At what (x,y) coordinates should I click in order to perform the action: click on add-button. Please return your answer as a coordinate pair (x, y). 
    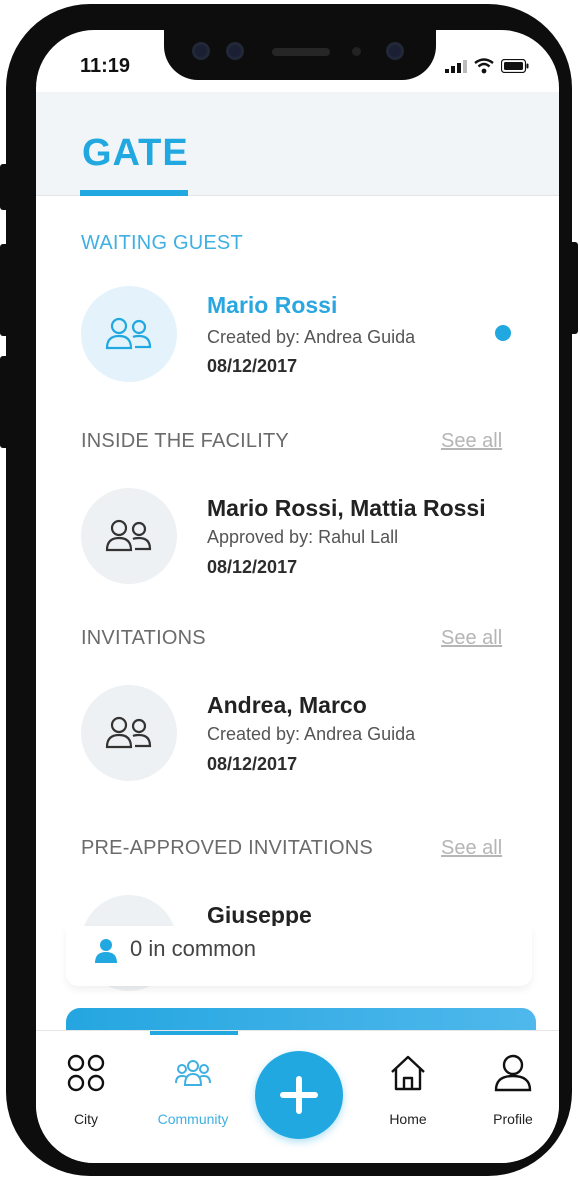
    Looking at the image, I should click on (299, 1095).